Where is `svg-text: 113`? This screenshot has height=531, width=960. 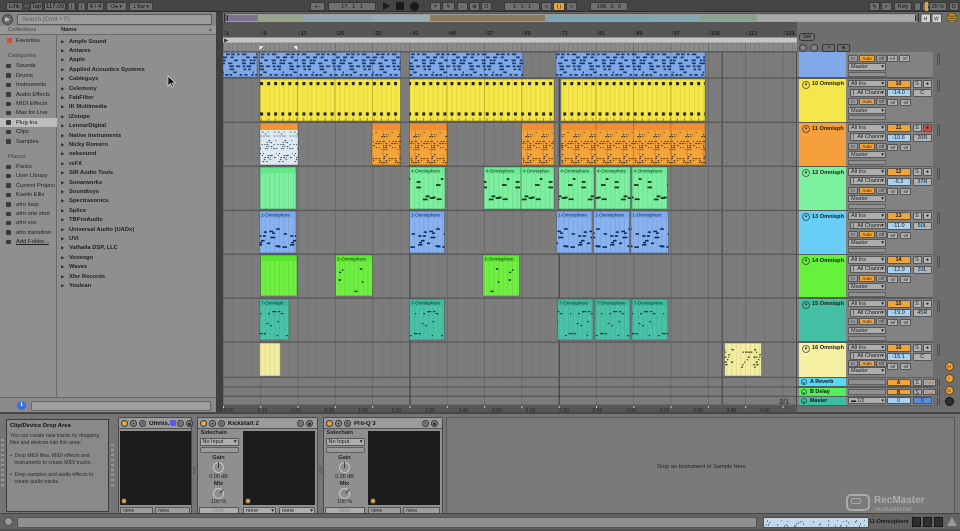
svg-text: 113 is located at coordinates (752, 34).